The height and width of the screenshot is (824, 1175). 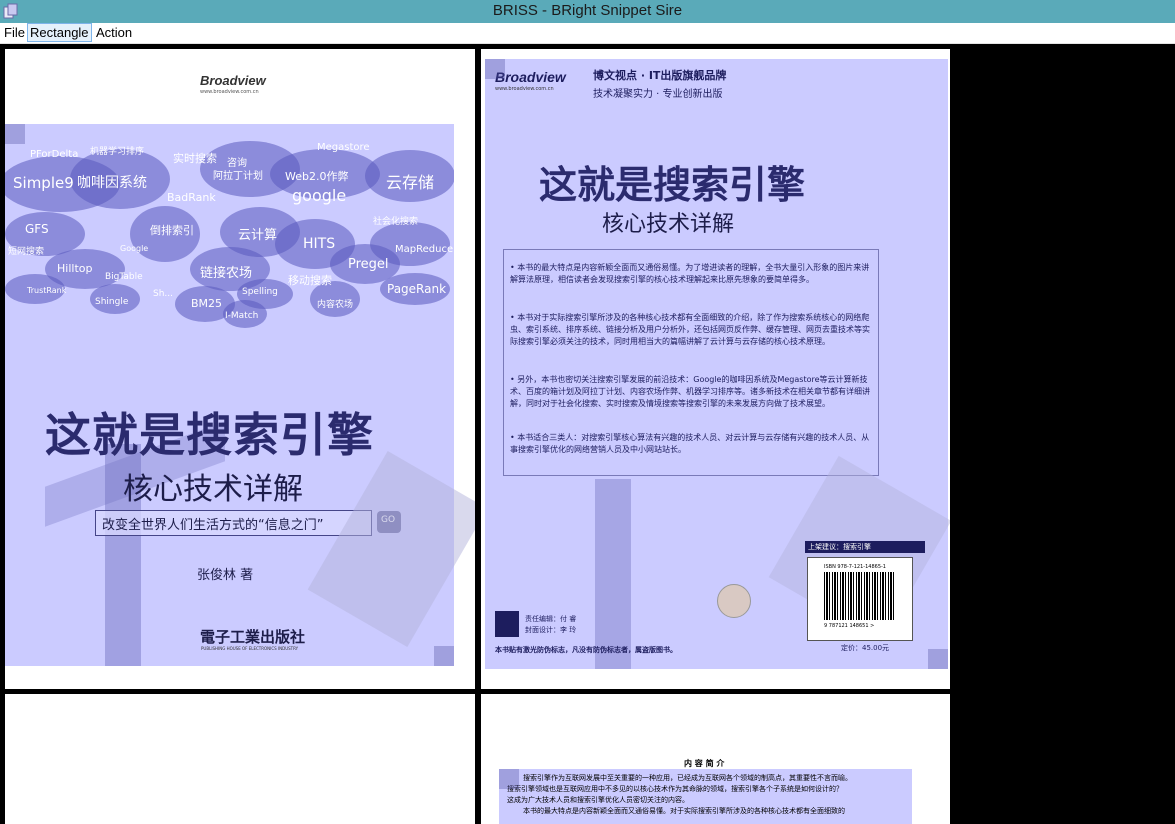 What do you see at coordinates (250, 648) in the screenshot?
I see `cover-press-en: PUBLISHING HOUSE OF ELECTRONICS INDUSTRY` at bounding box center [250, 648].